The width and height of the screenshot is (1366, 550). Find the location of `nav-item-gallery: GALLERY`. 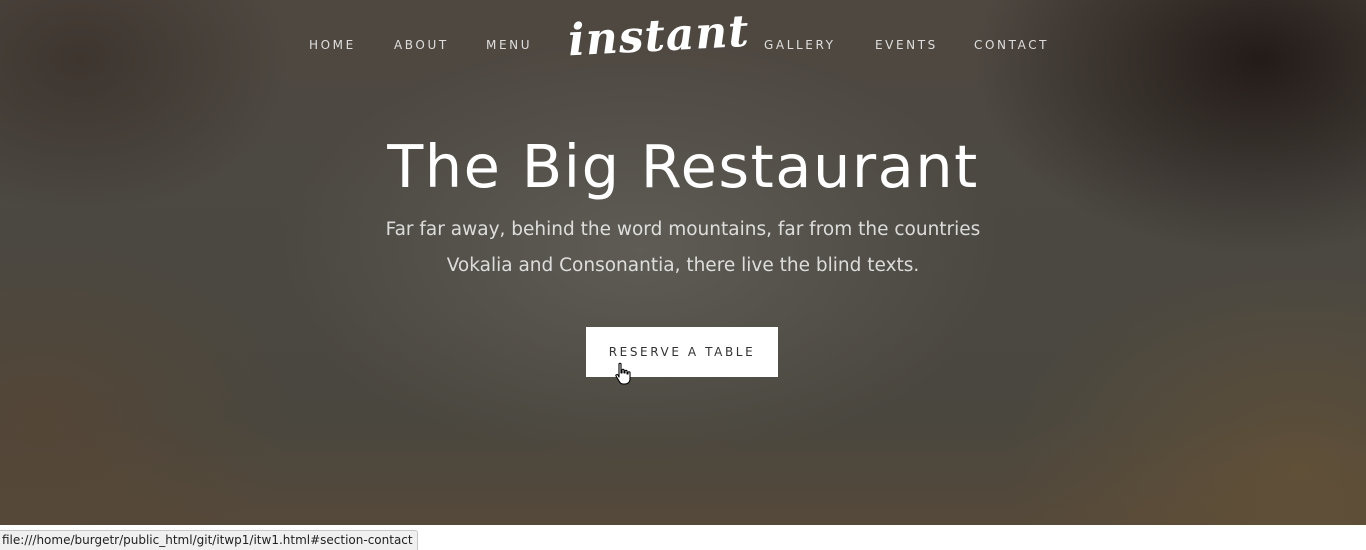

nav-item-gallery: GALLERY is located at coordinates (800, 45).